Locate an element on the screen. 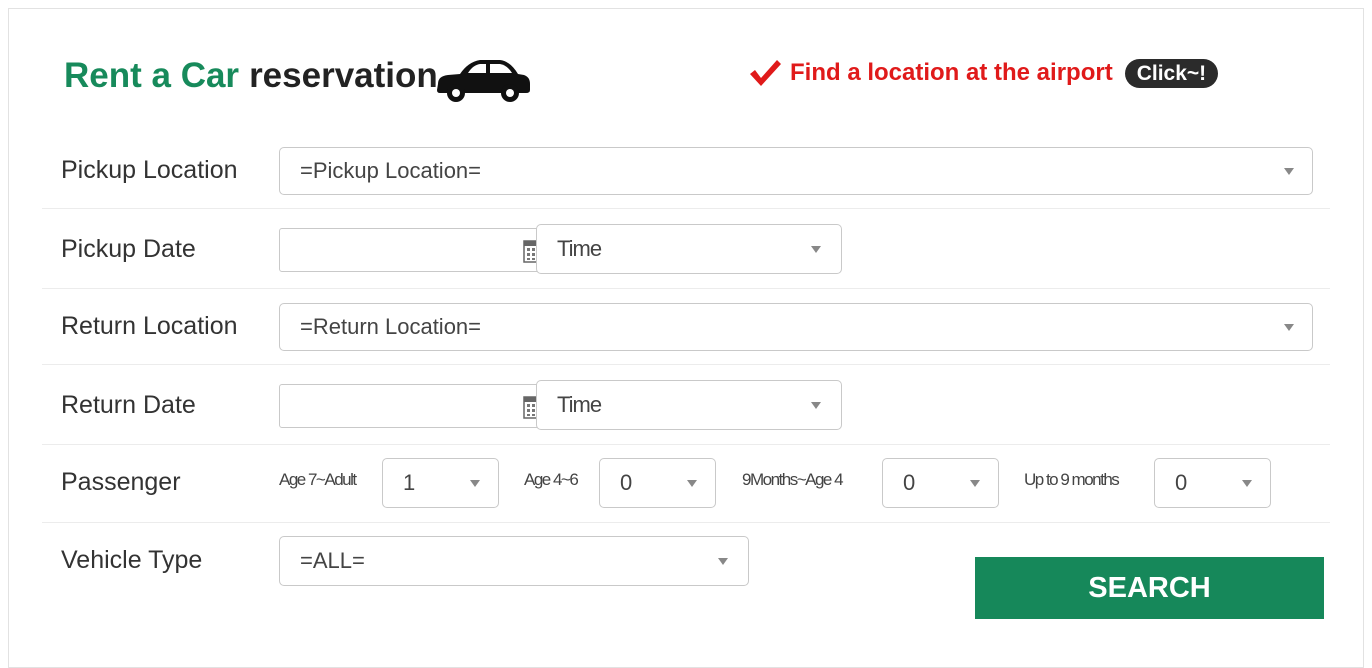  title-reservation: reservation is located at coordinates (343, 75).